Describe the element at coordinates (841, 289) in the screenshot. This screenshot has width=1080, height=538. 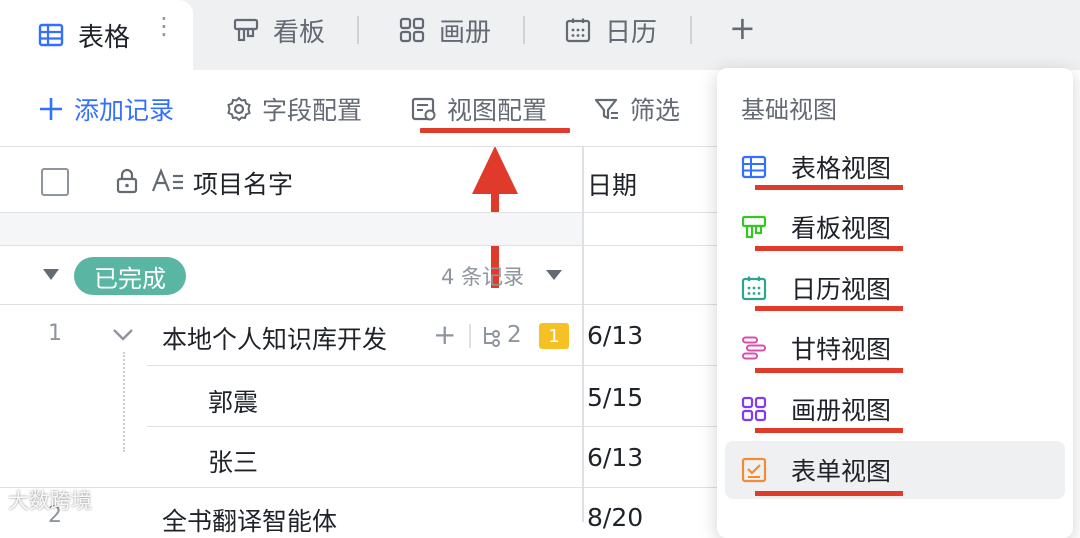
I see `menu-item-label: 日历视图` at that location.